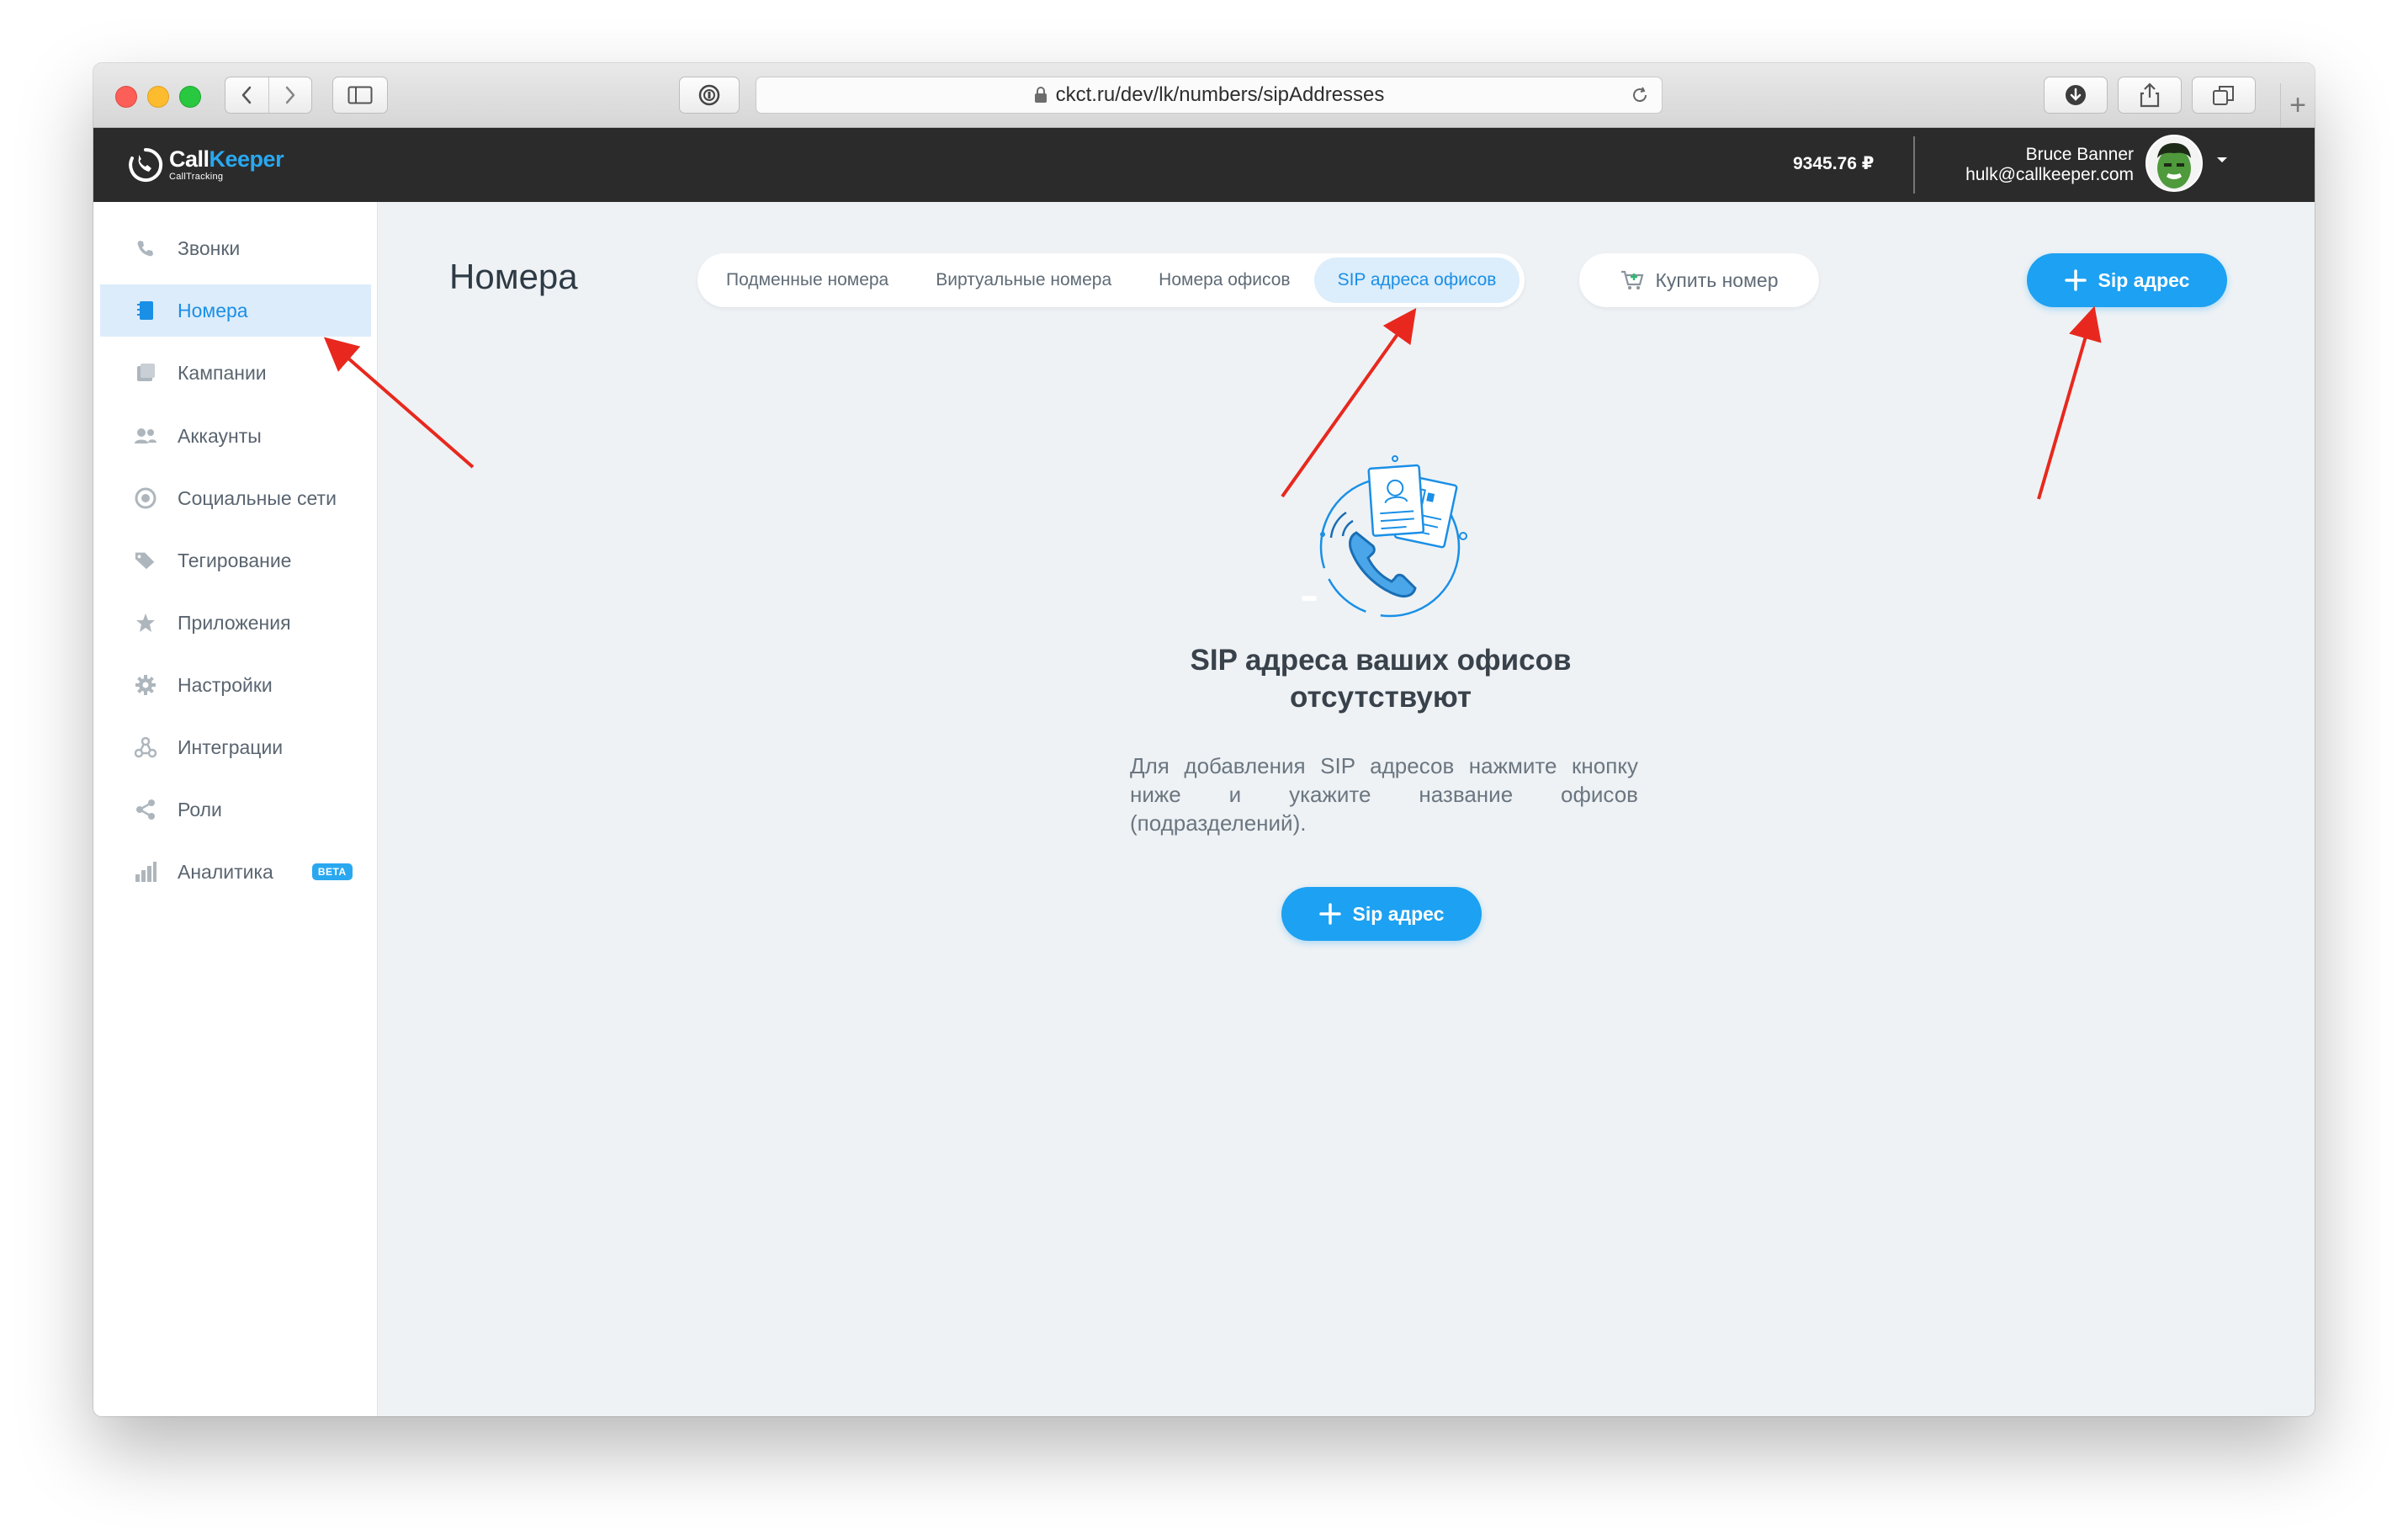 This screenshot has width=2408, height=1540. Describe the element at coordinates (126, 97) in the screenshot. I see `close-window-button` at that location.